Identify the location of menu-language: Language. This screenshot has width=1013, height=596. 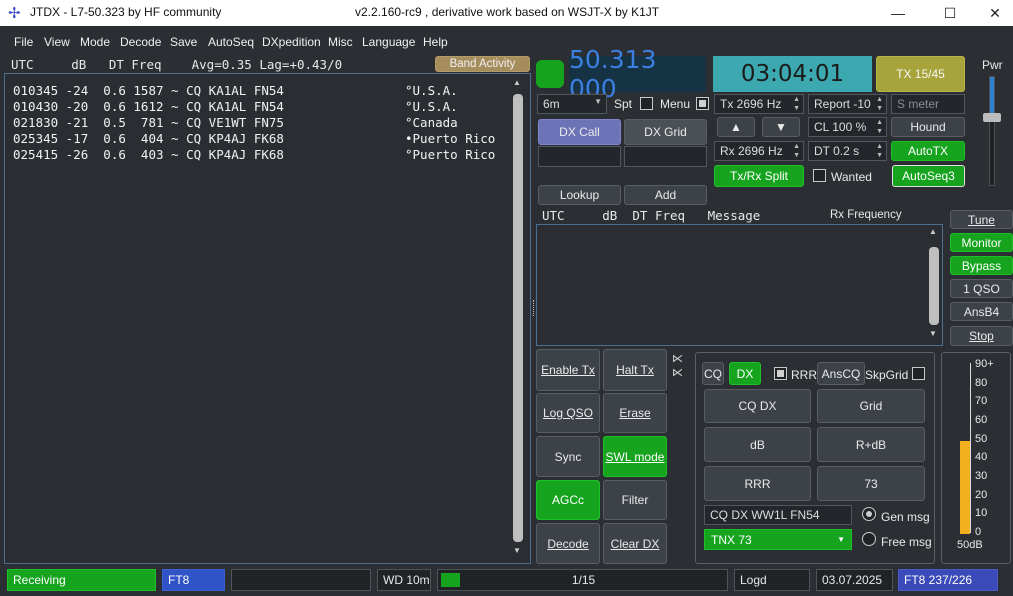
(388, 42).